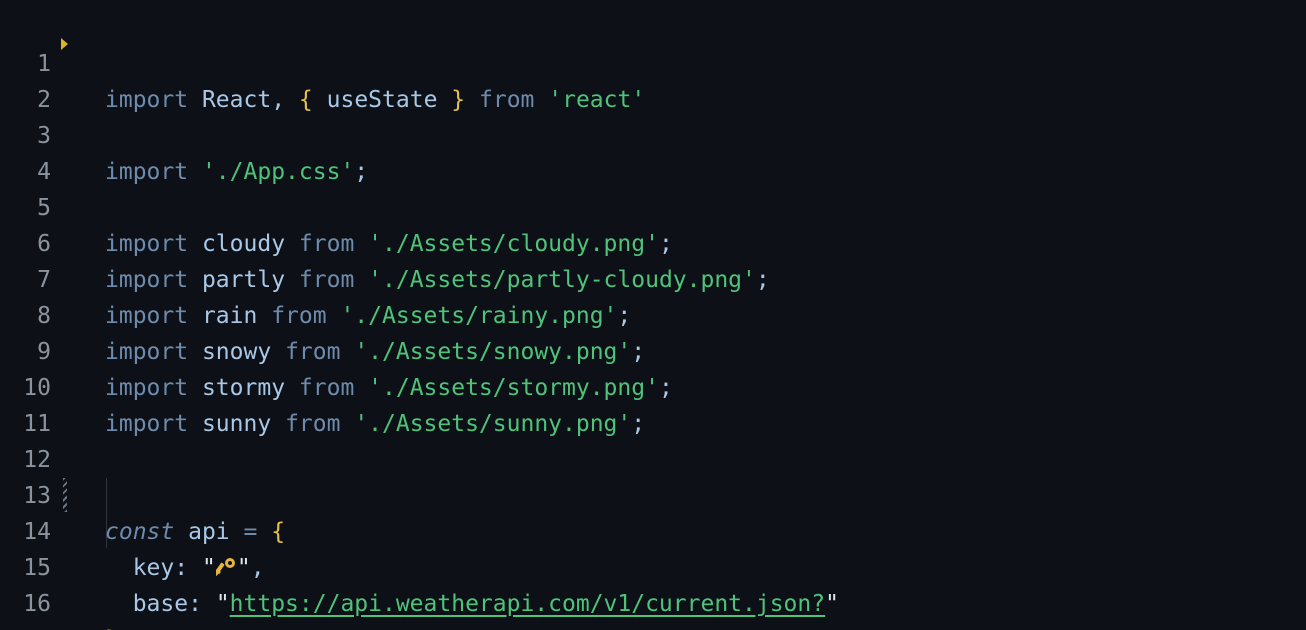  Describe the element at coordinates (25, 626) in the screenshot. I see `line-number: 17` at that location.